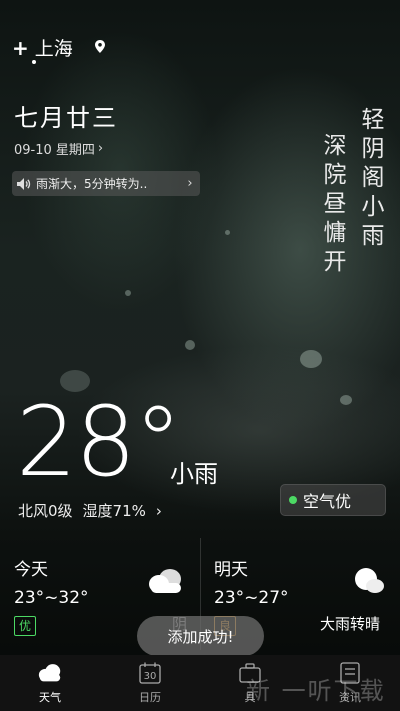 Image resolution: width=400 pixels, height=711 pixels. Describe the element at coordinates (45, 511) in the screenshot. I see `wind-info: 北风0级` at that location.